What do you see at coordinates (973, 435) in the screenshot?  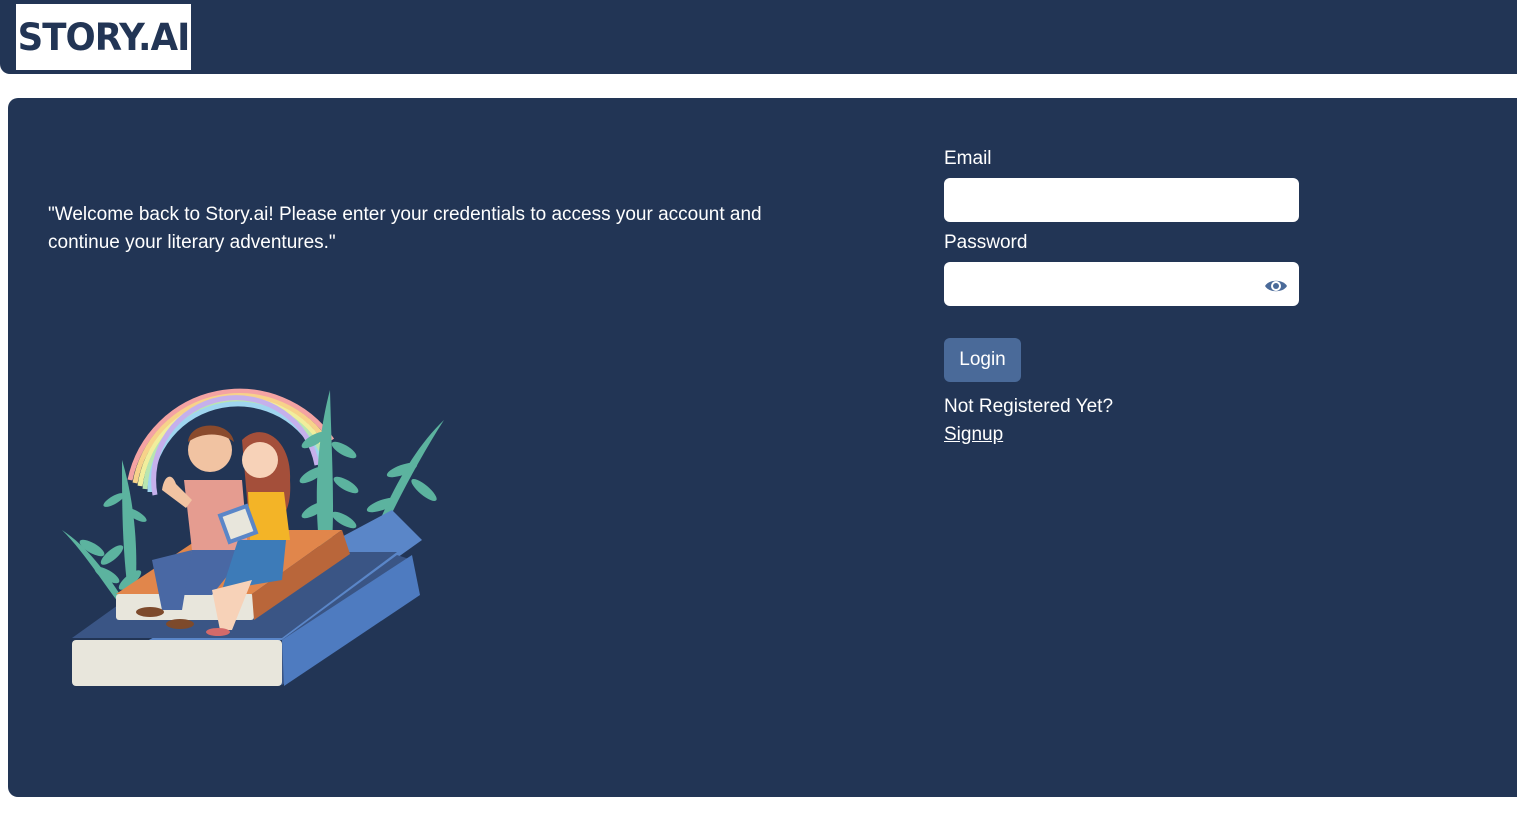 I see `signup-link: Signup` at bounding box center [973, 435].